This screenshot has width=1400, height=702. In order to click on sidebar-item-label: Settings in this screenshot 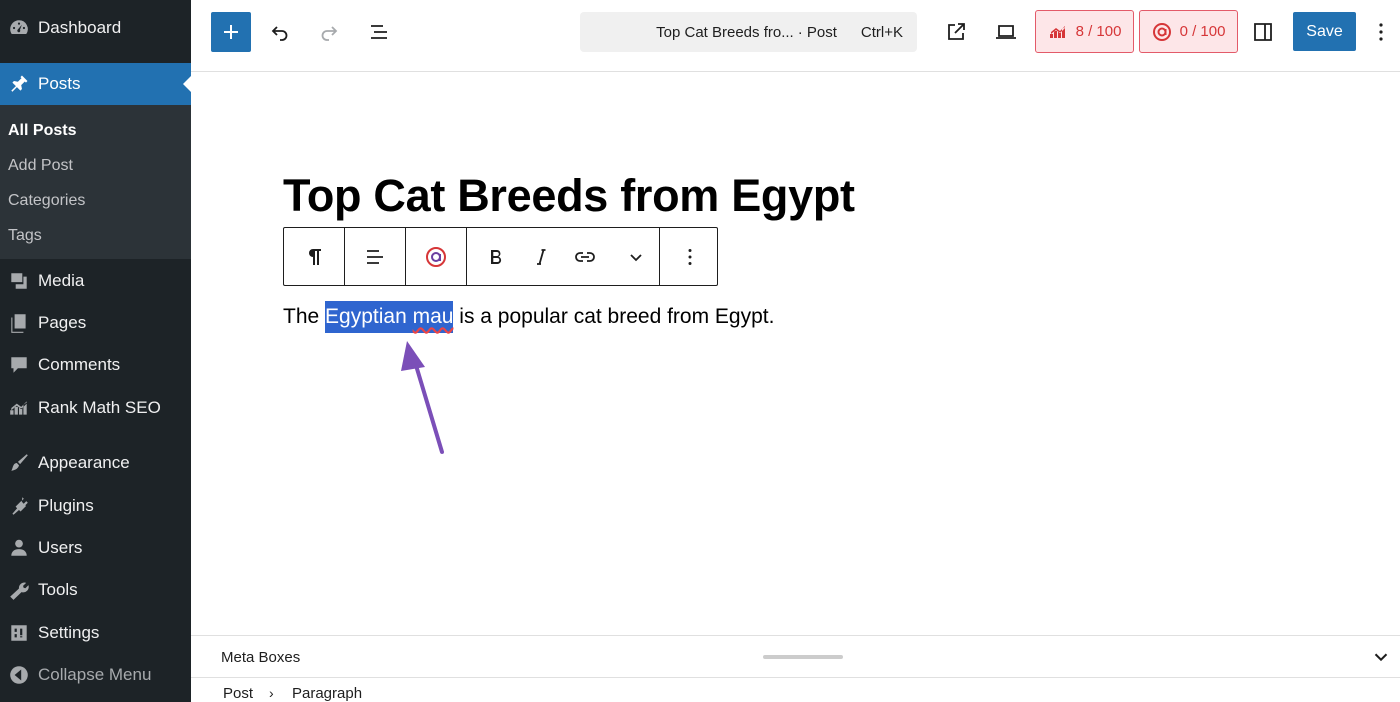, I will do `click(69, 632)`.